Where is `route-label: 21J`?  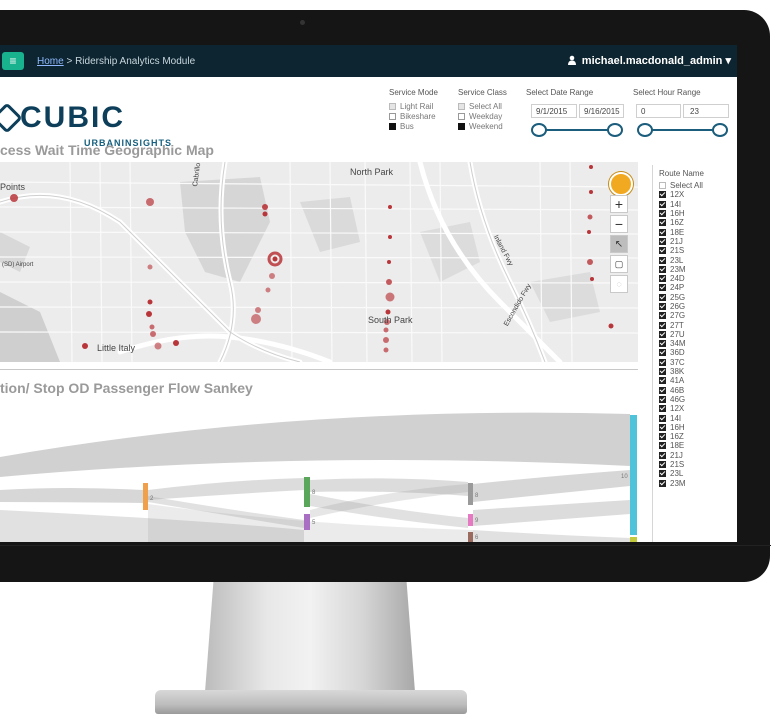
route-label: 21J is located at coordinates (676, 241).